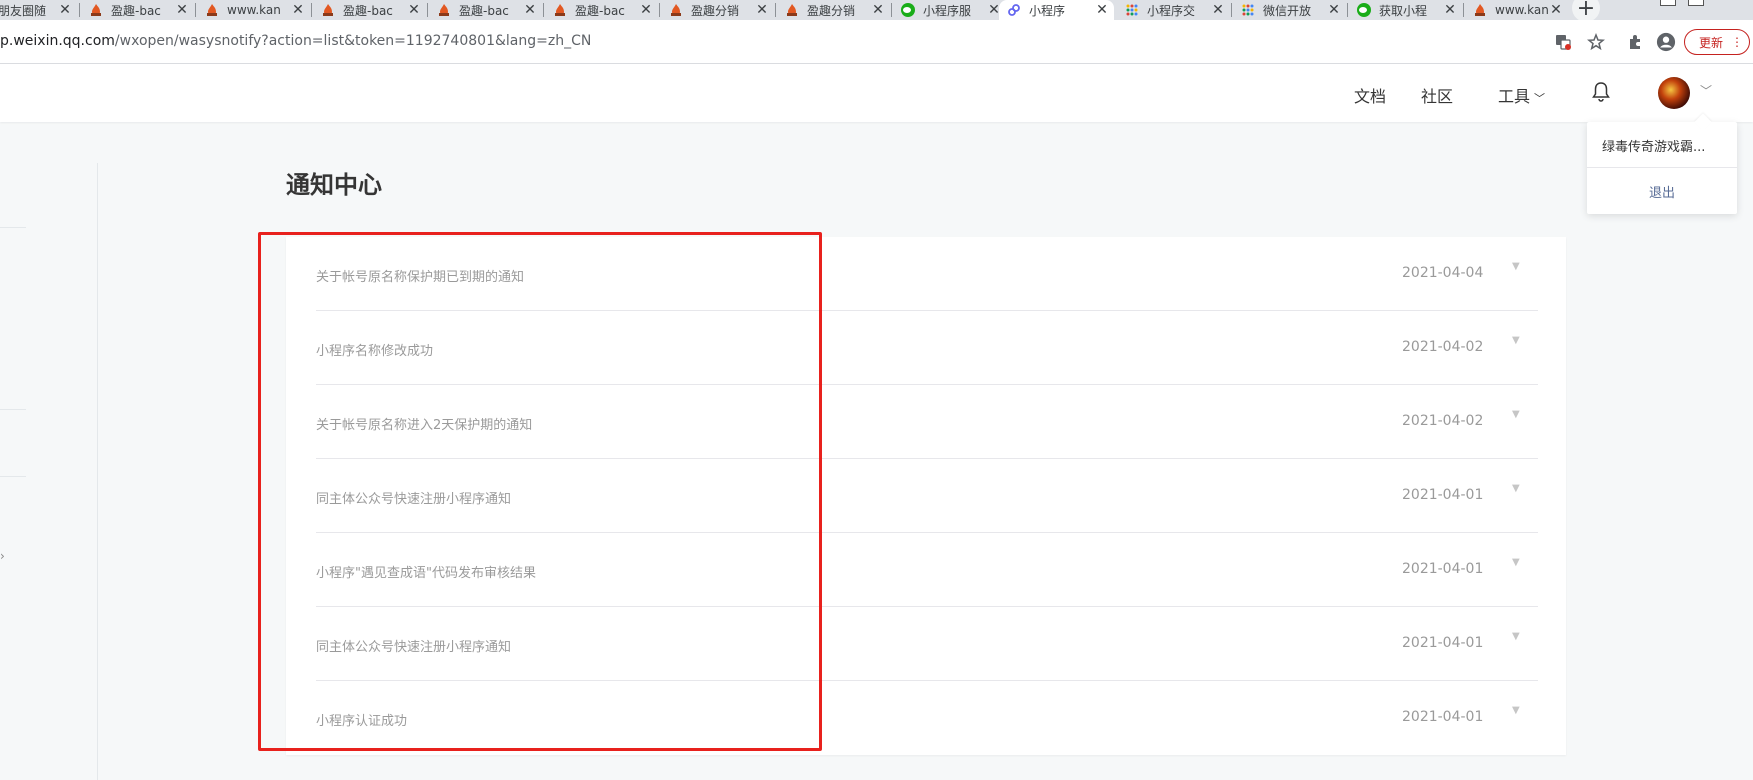  I want to click on miniprogram-icon, so click(1014, 10).